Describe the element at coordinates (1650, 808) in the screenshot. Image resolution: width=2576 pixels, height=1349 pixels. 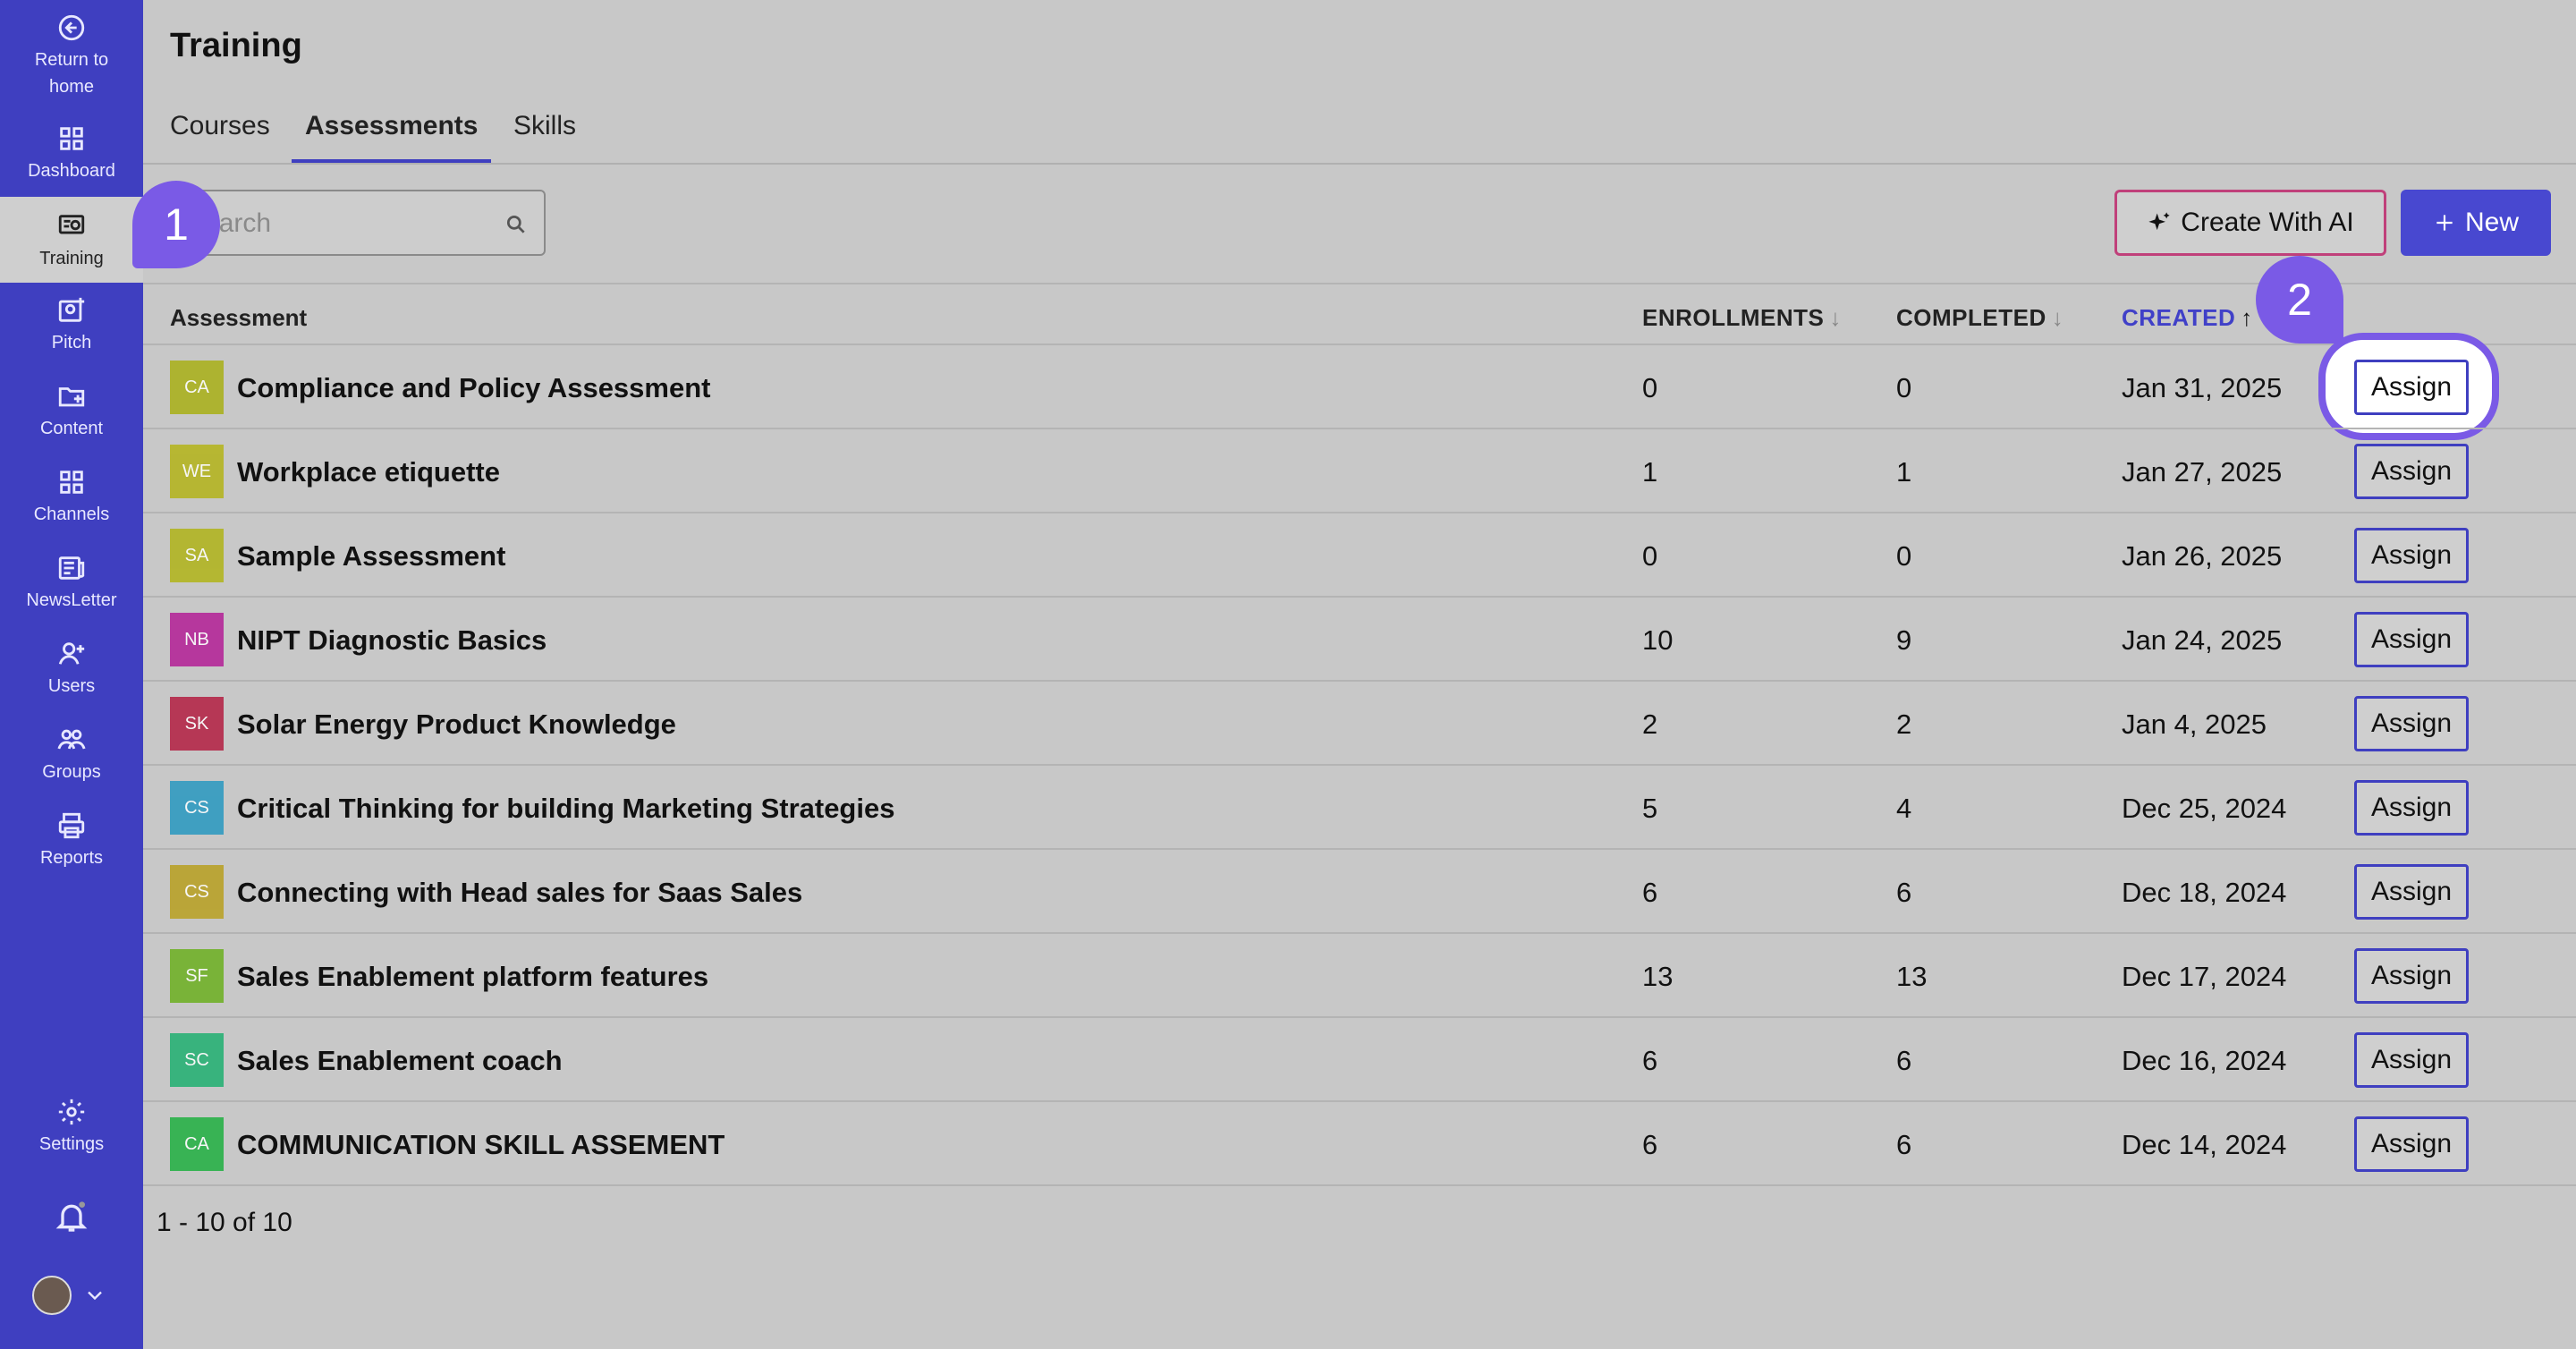
I see `enrollments-count: 5` at that location.